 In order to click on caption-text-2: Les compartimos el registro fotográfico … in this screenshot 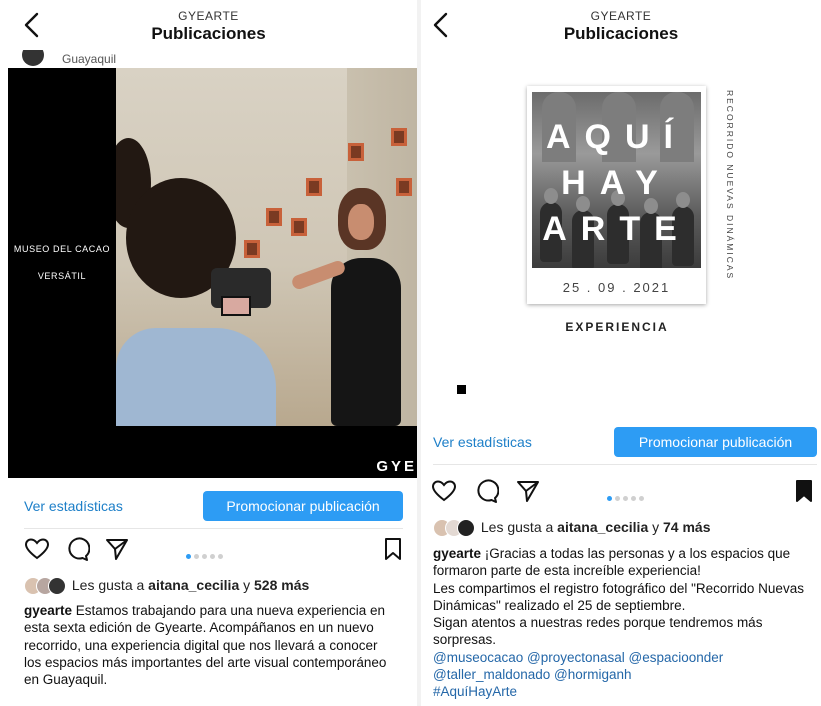, I will do `click(618, 596)`.